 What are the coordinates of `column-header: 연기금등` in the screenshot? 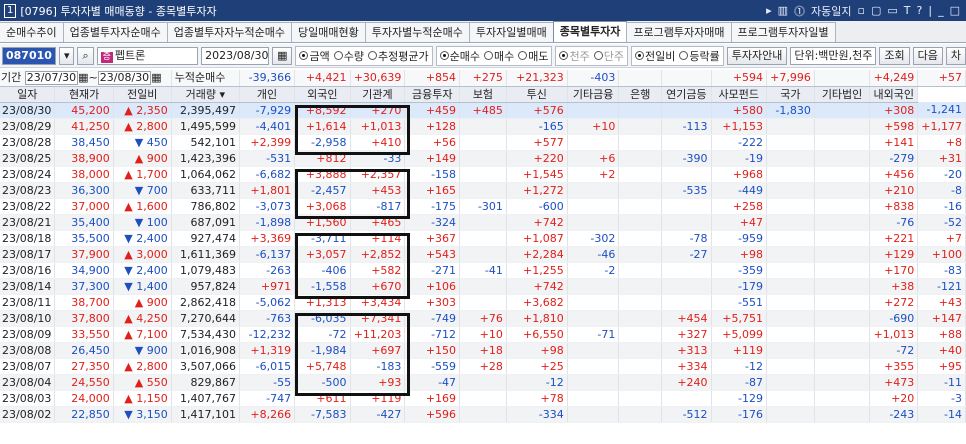 It's located at (686, 94).